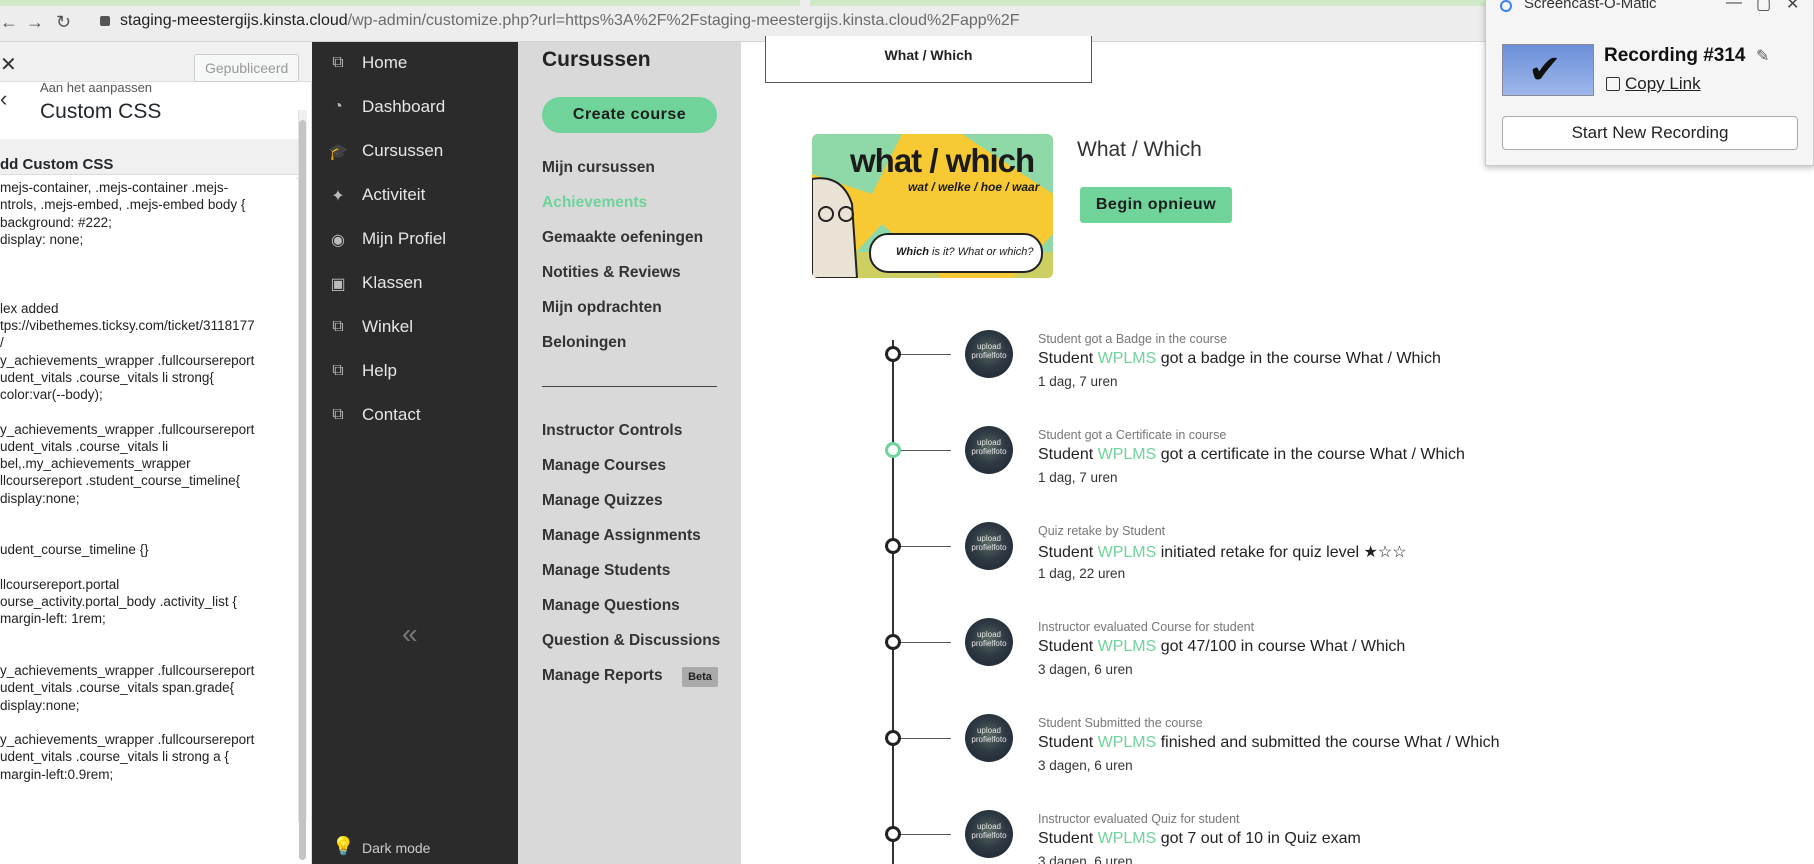 The height and width of the screenshot is (864, 1814). I want to click on restart-course-button: Begin opnieuw, so click(1156, 205).